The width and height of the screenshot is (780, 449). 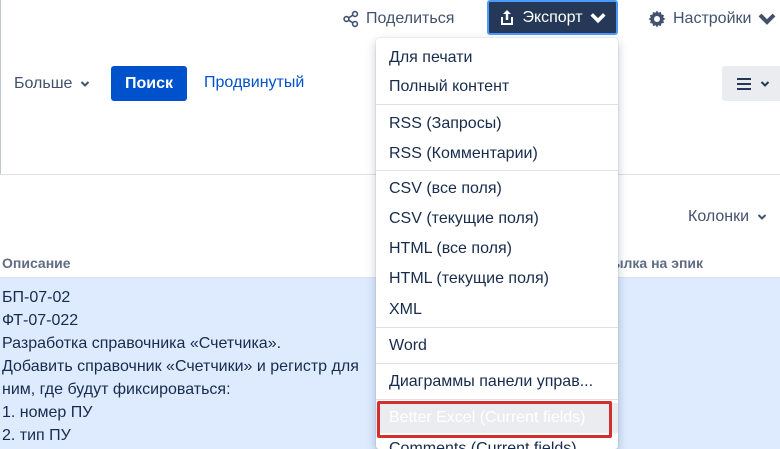 What do you see at coordinates (116, 389) in the screenshot?
I see `description-line: ним, где будут фиксироваться:` at bounding box center [116, 389].